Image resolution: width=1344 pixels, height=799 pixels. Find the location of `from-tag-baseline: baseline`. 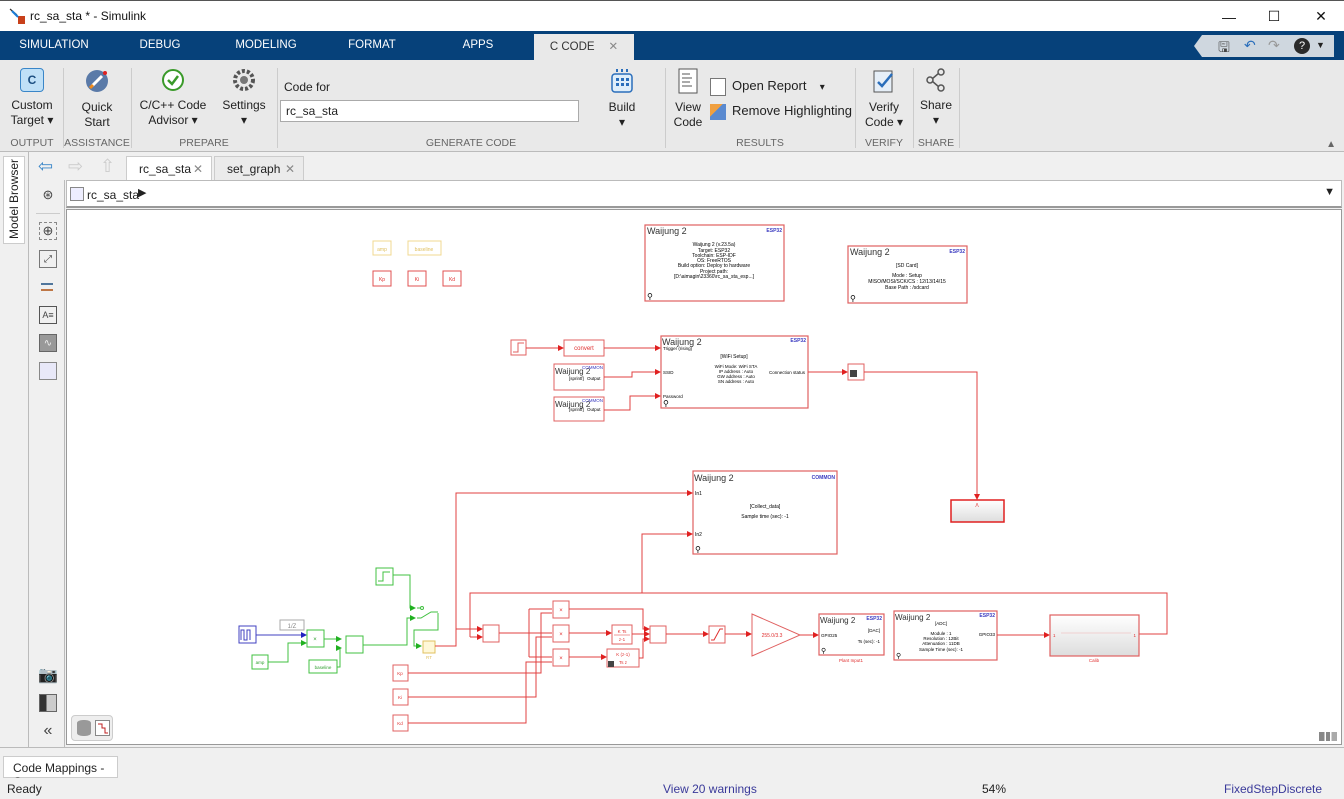

from-tag-baseline: baseline is located at coordinates (323, 666).